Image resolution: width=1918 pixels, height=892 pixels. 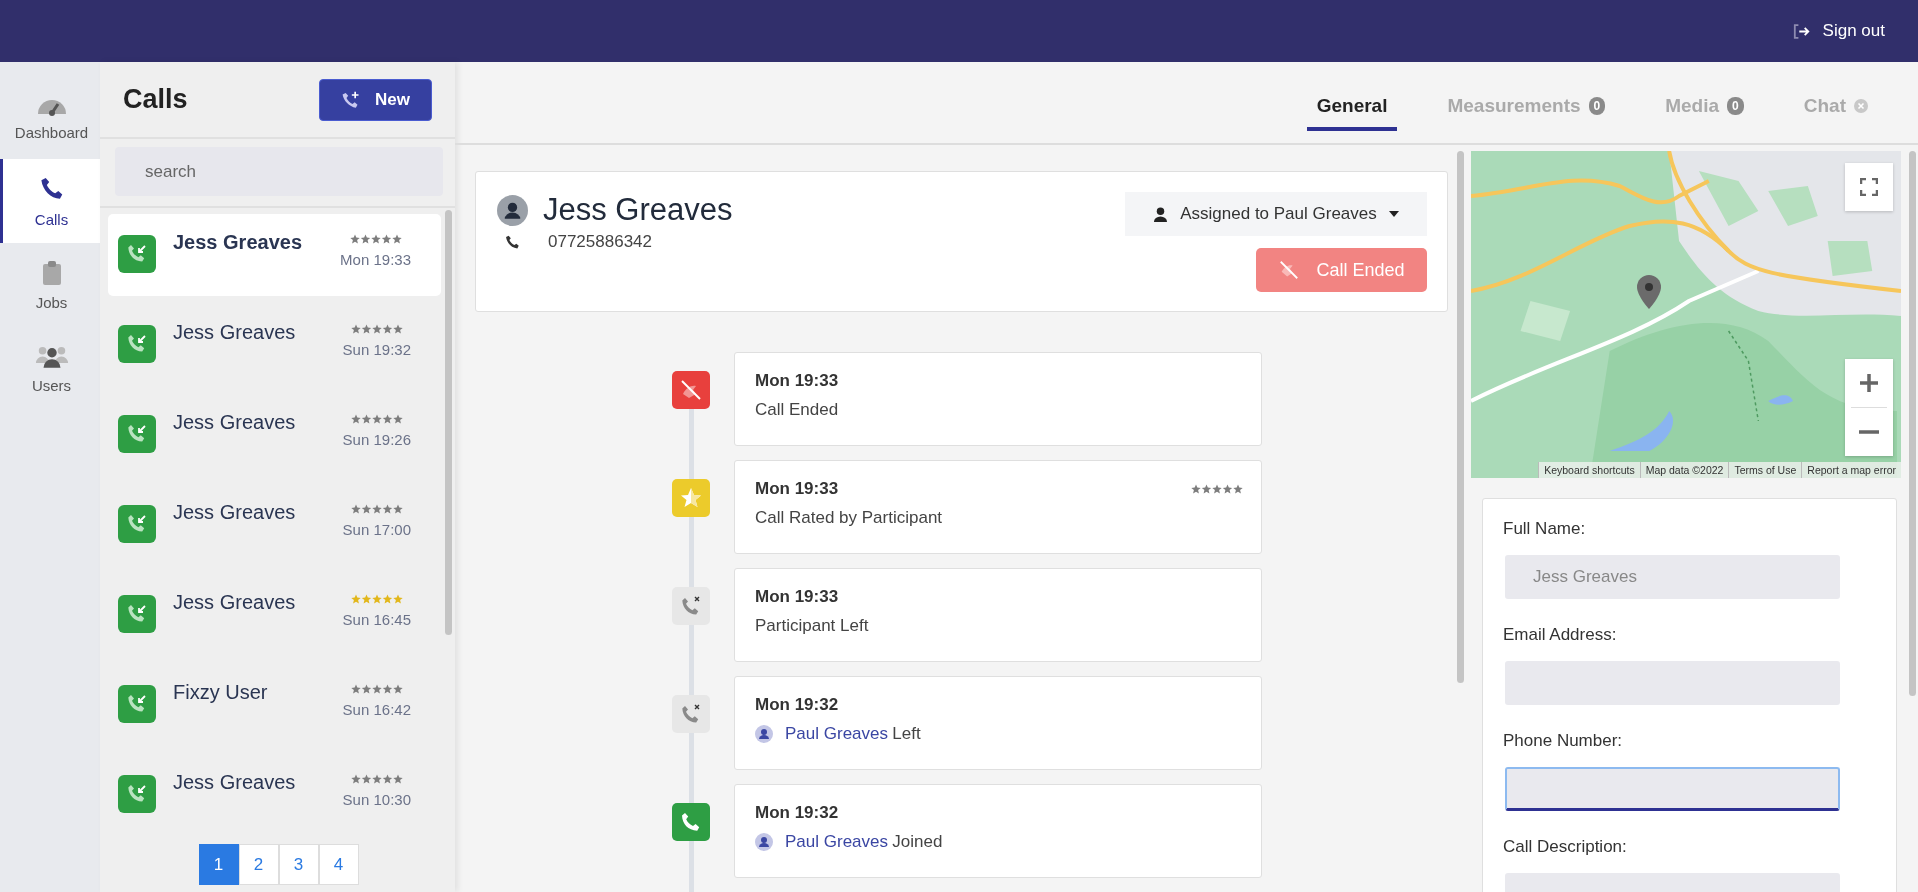 I want to click on users-icon, so click(x=51, y=356).